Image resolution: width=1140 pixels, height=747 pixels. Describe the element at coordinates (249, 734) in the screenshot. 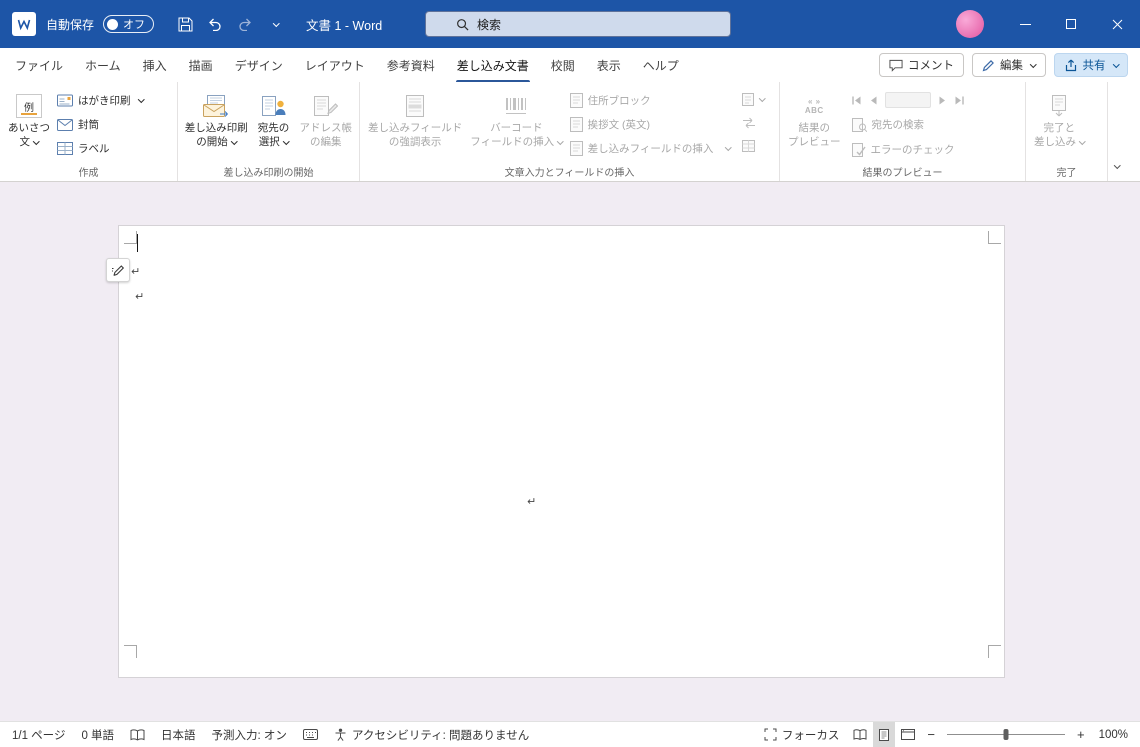

I see `text-prediction-indicator: 予測入力: オン` at that location.